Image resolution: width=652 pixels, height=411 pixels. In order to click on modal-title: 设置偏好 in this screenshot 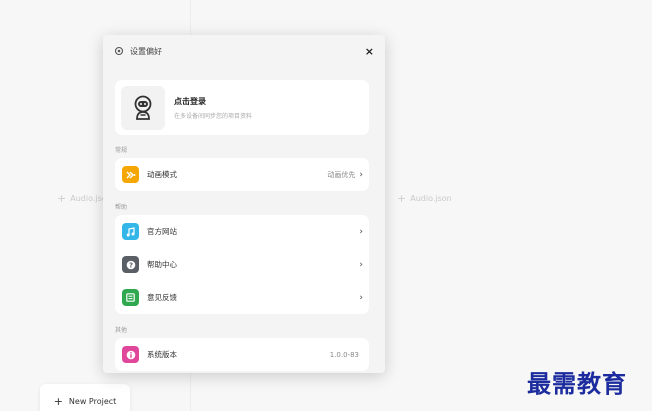, I will do `click(146, 51)`.